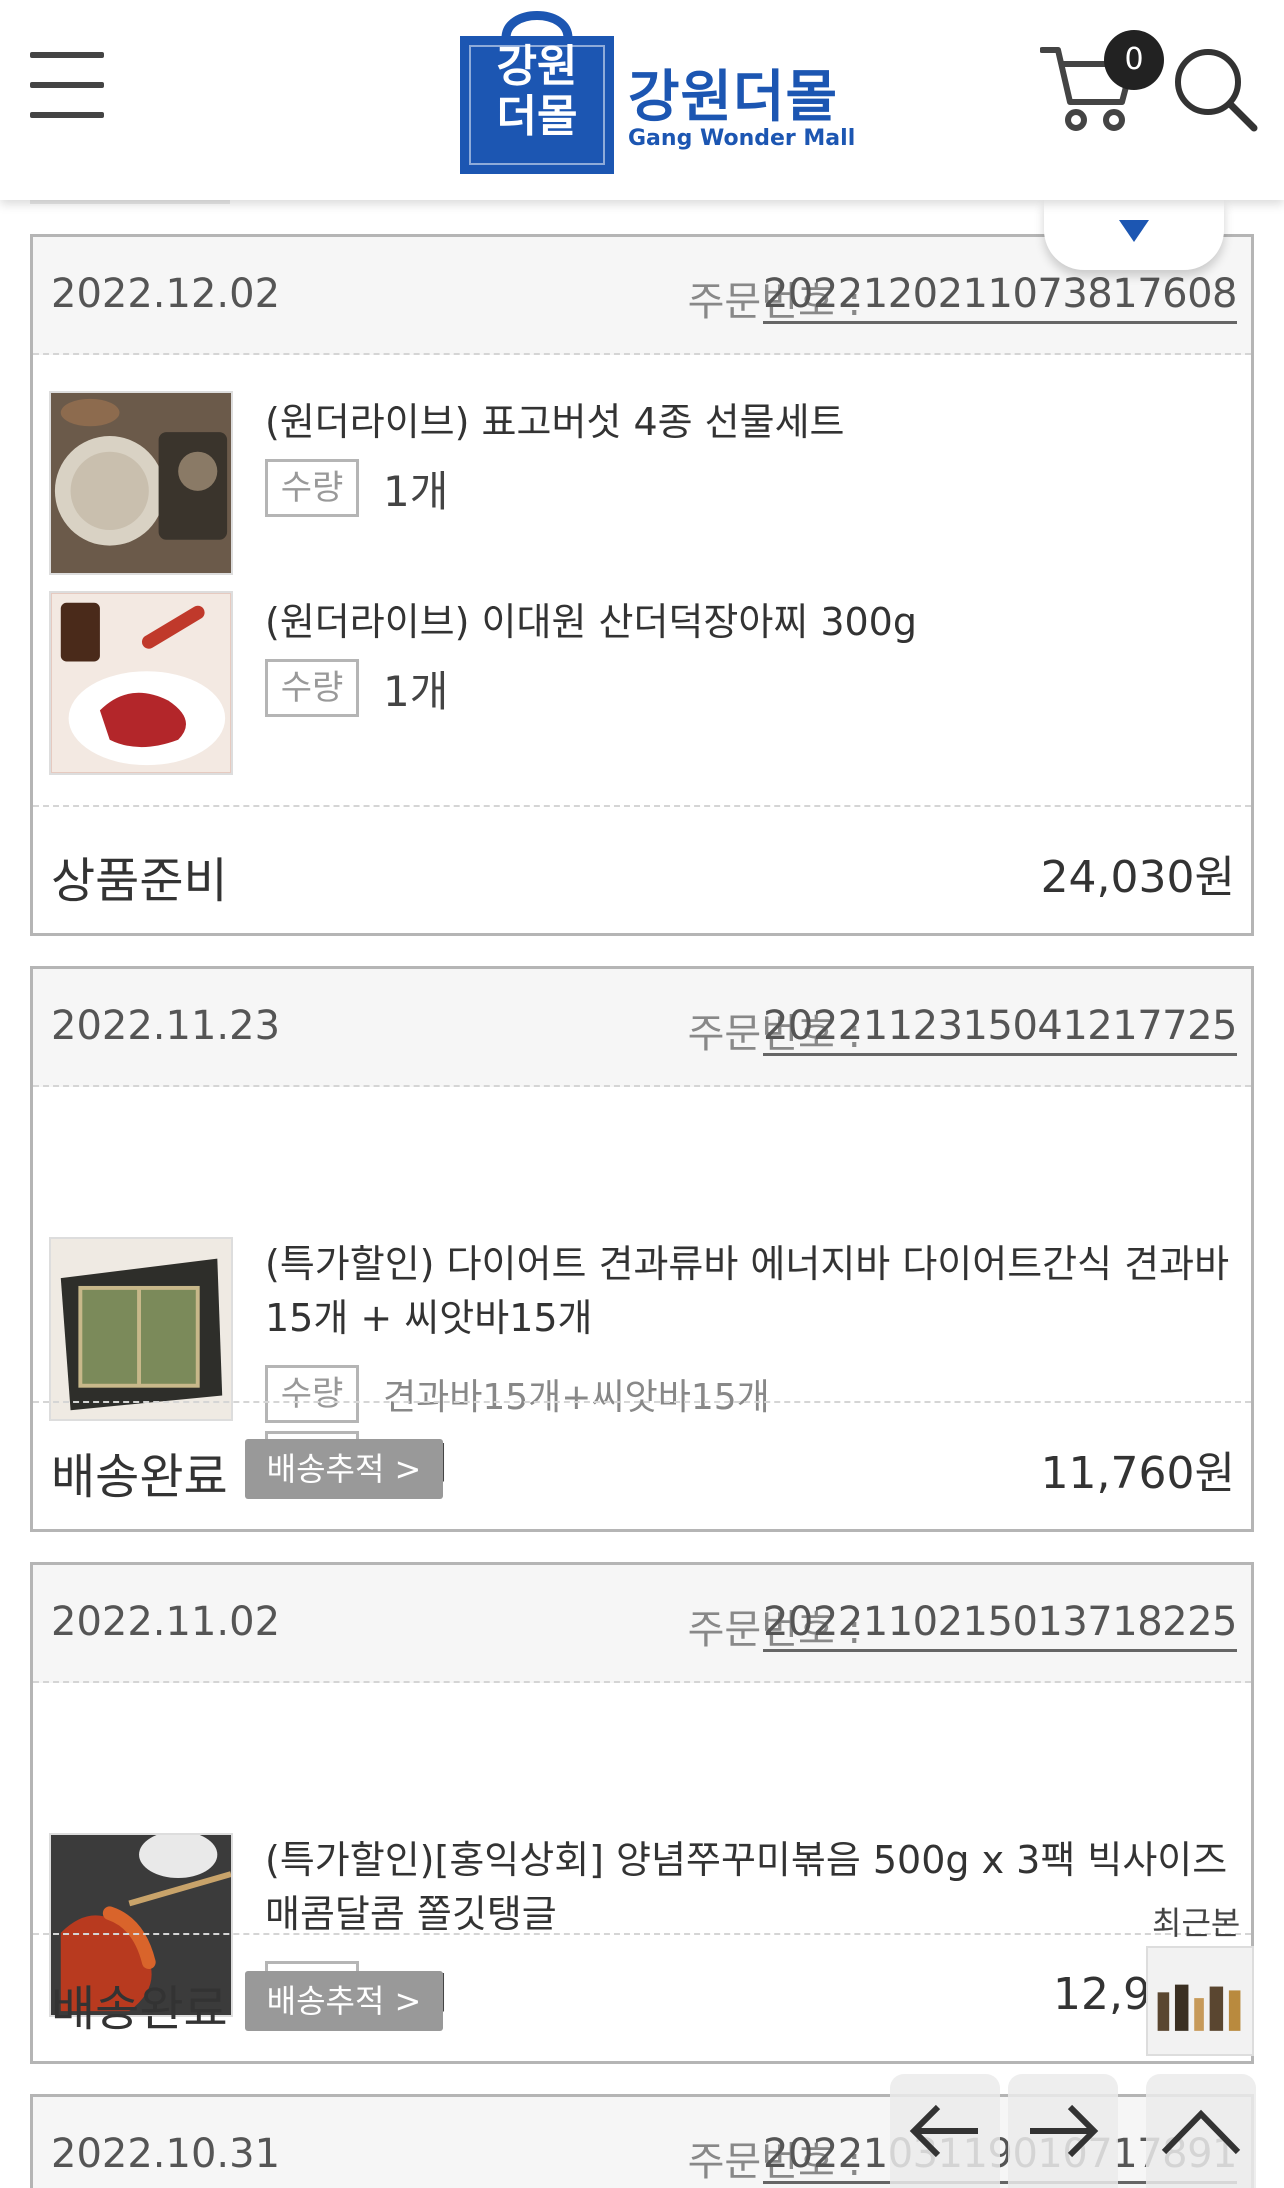 The image size is (1284, 2188). What do you see at coordinates (1102, 1994) in the screenshot?
I see `order-price: 12,9` at bounding box center [1102, 1994].